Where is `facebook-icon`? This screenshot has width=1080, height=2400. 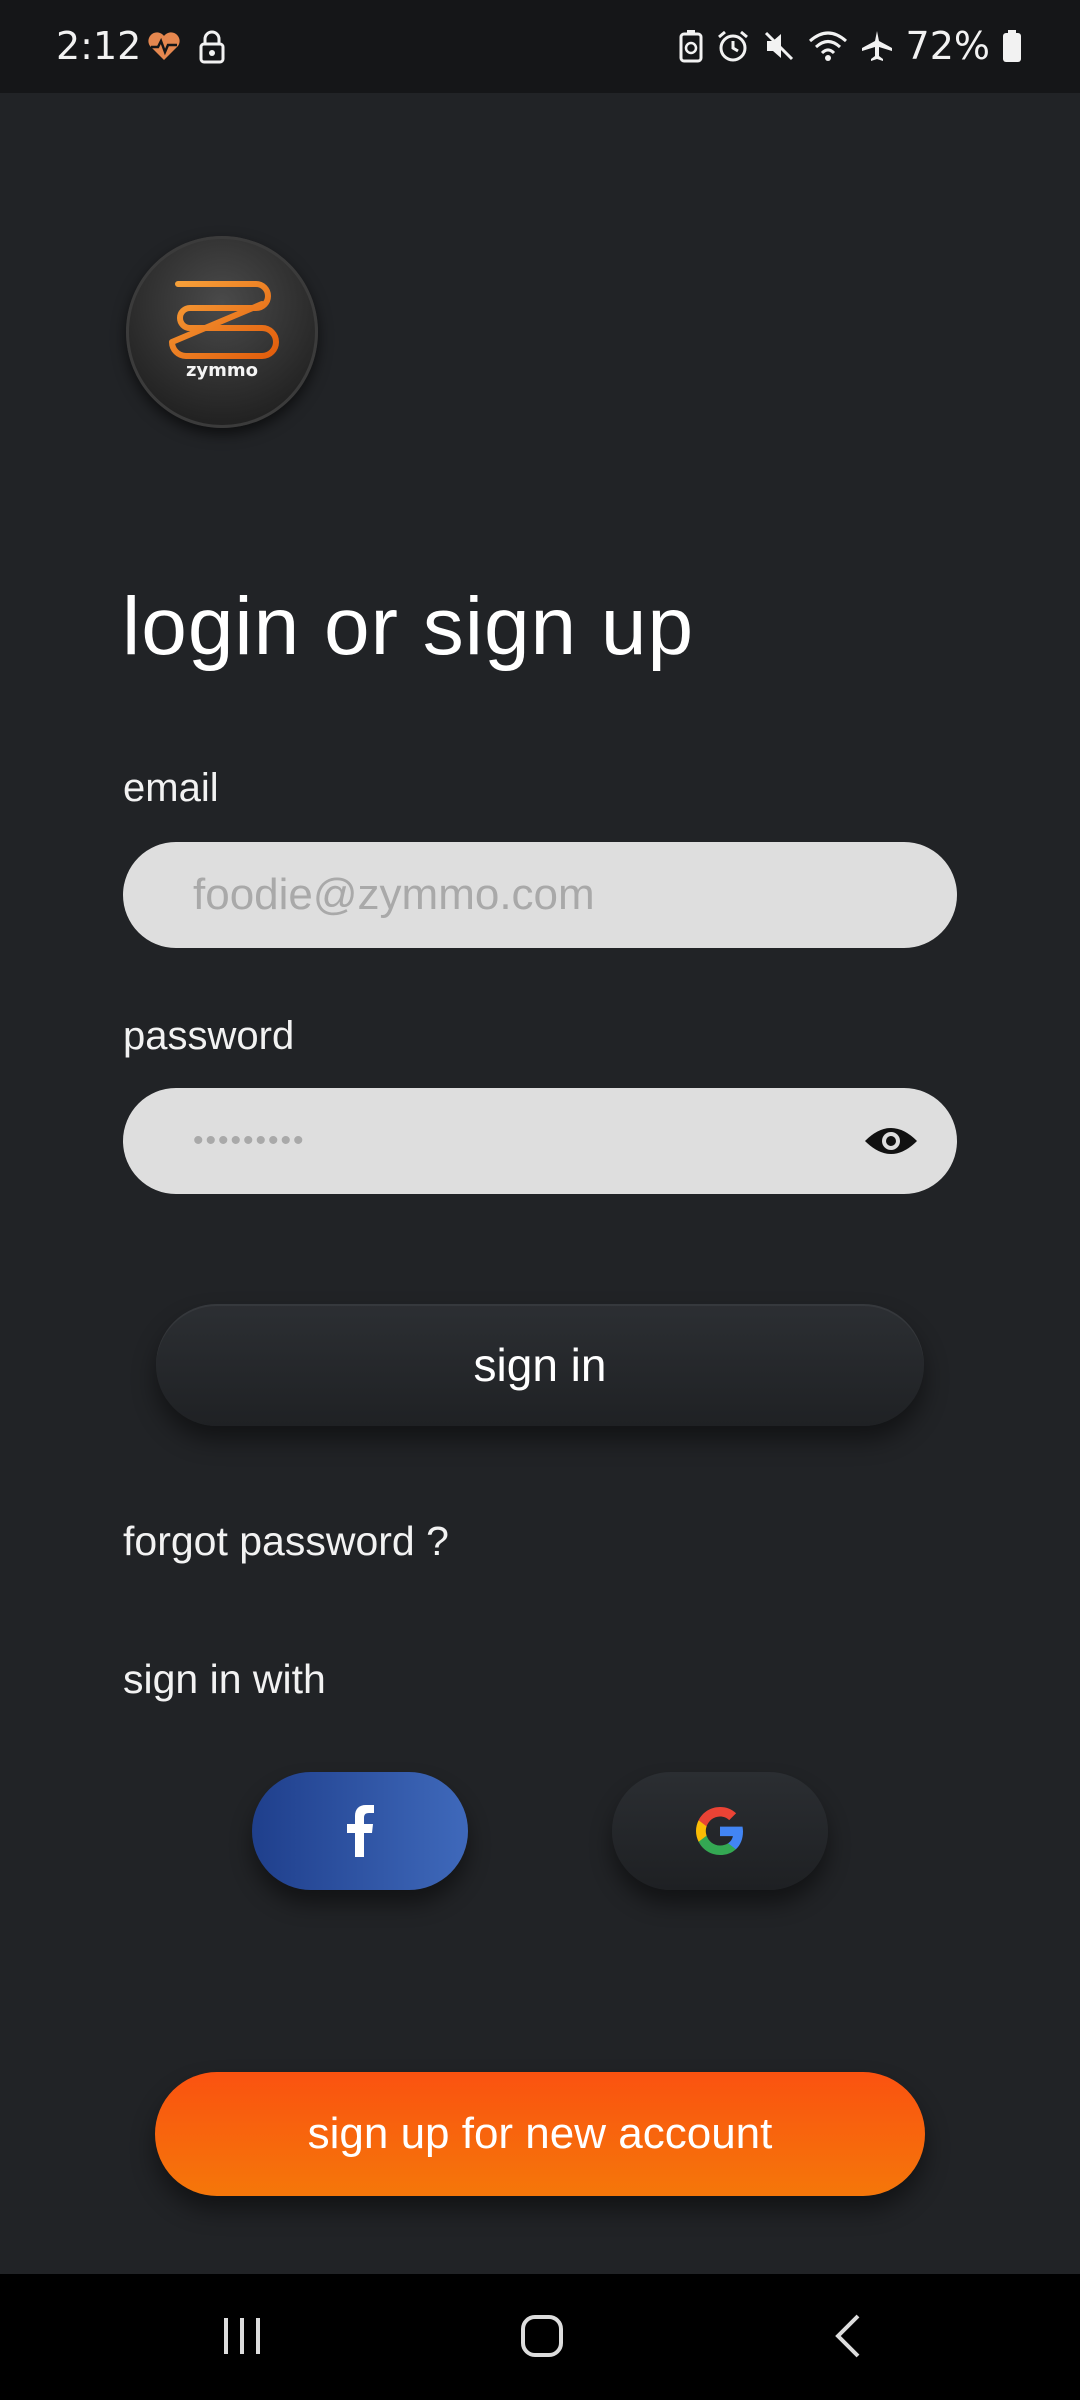
facebook-icon is located at coordinates (360, 1831).